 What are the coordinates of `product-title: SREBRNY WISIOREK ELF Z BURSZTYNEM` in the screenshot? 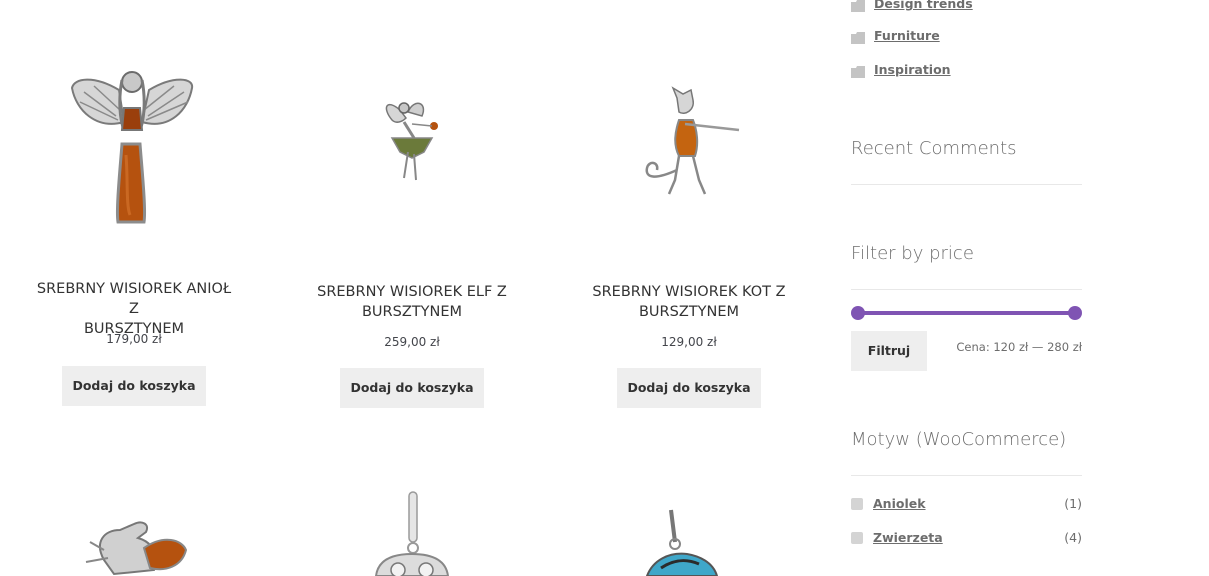 It's located at (412, 302).